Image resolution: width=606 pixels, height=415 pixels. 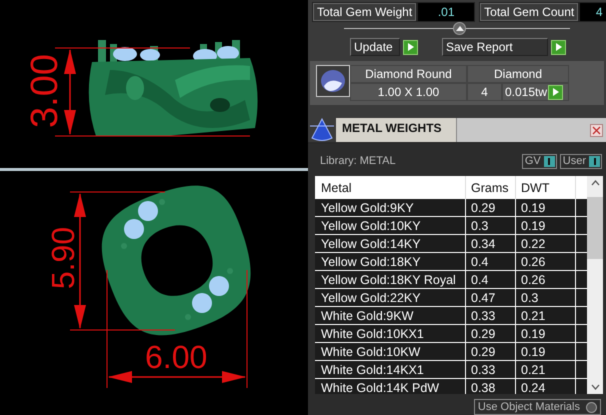 I want to click on dimension-label: 3.00, so click(x=45, y=91).